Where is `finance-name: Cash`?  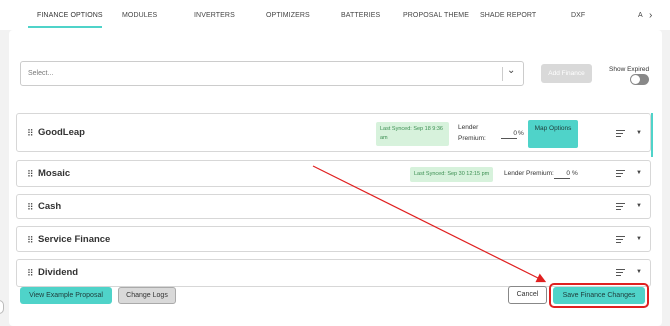
finance-name: Cash is located at coordinates (50, 206).